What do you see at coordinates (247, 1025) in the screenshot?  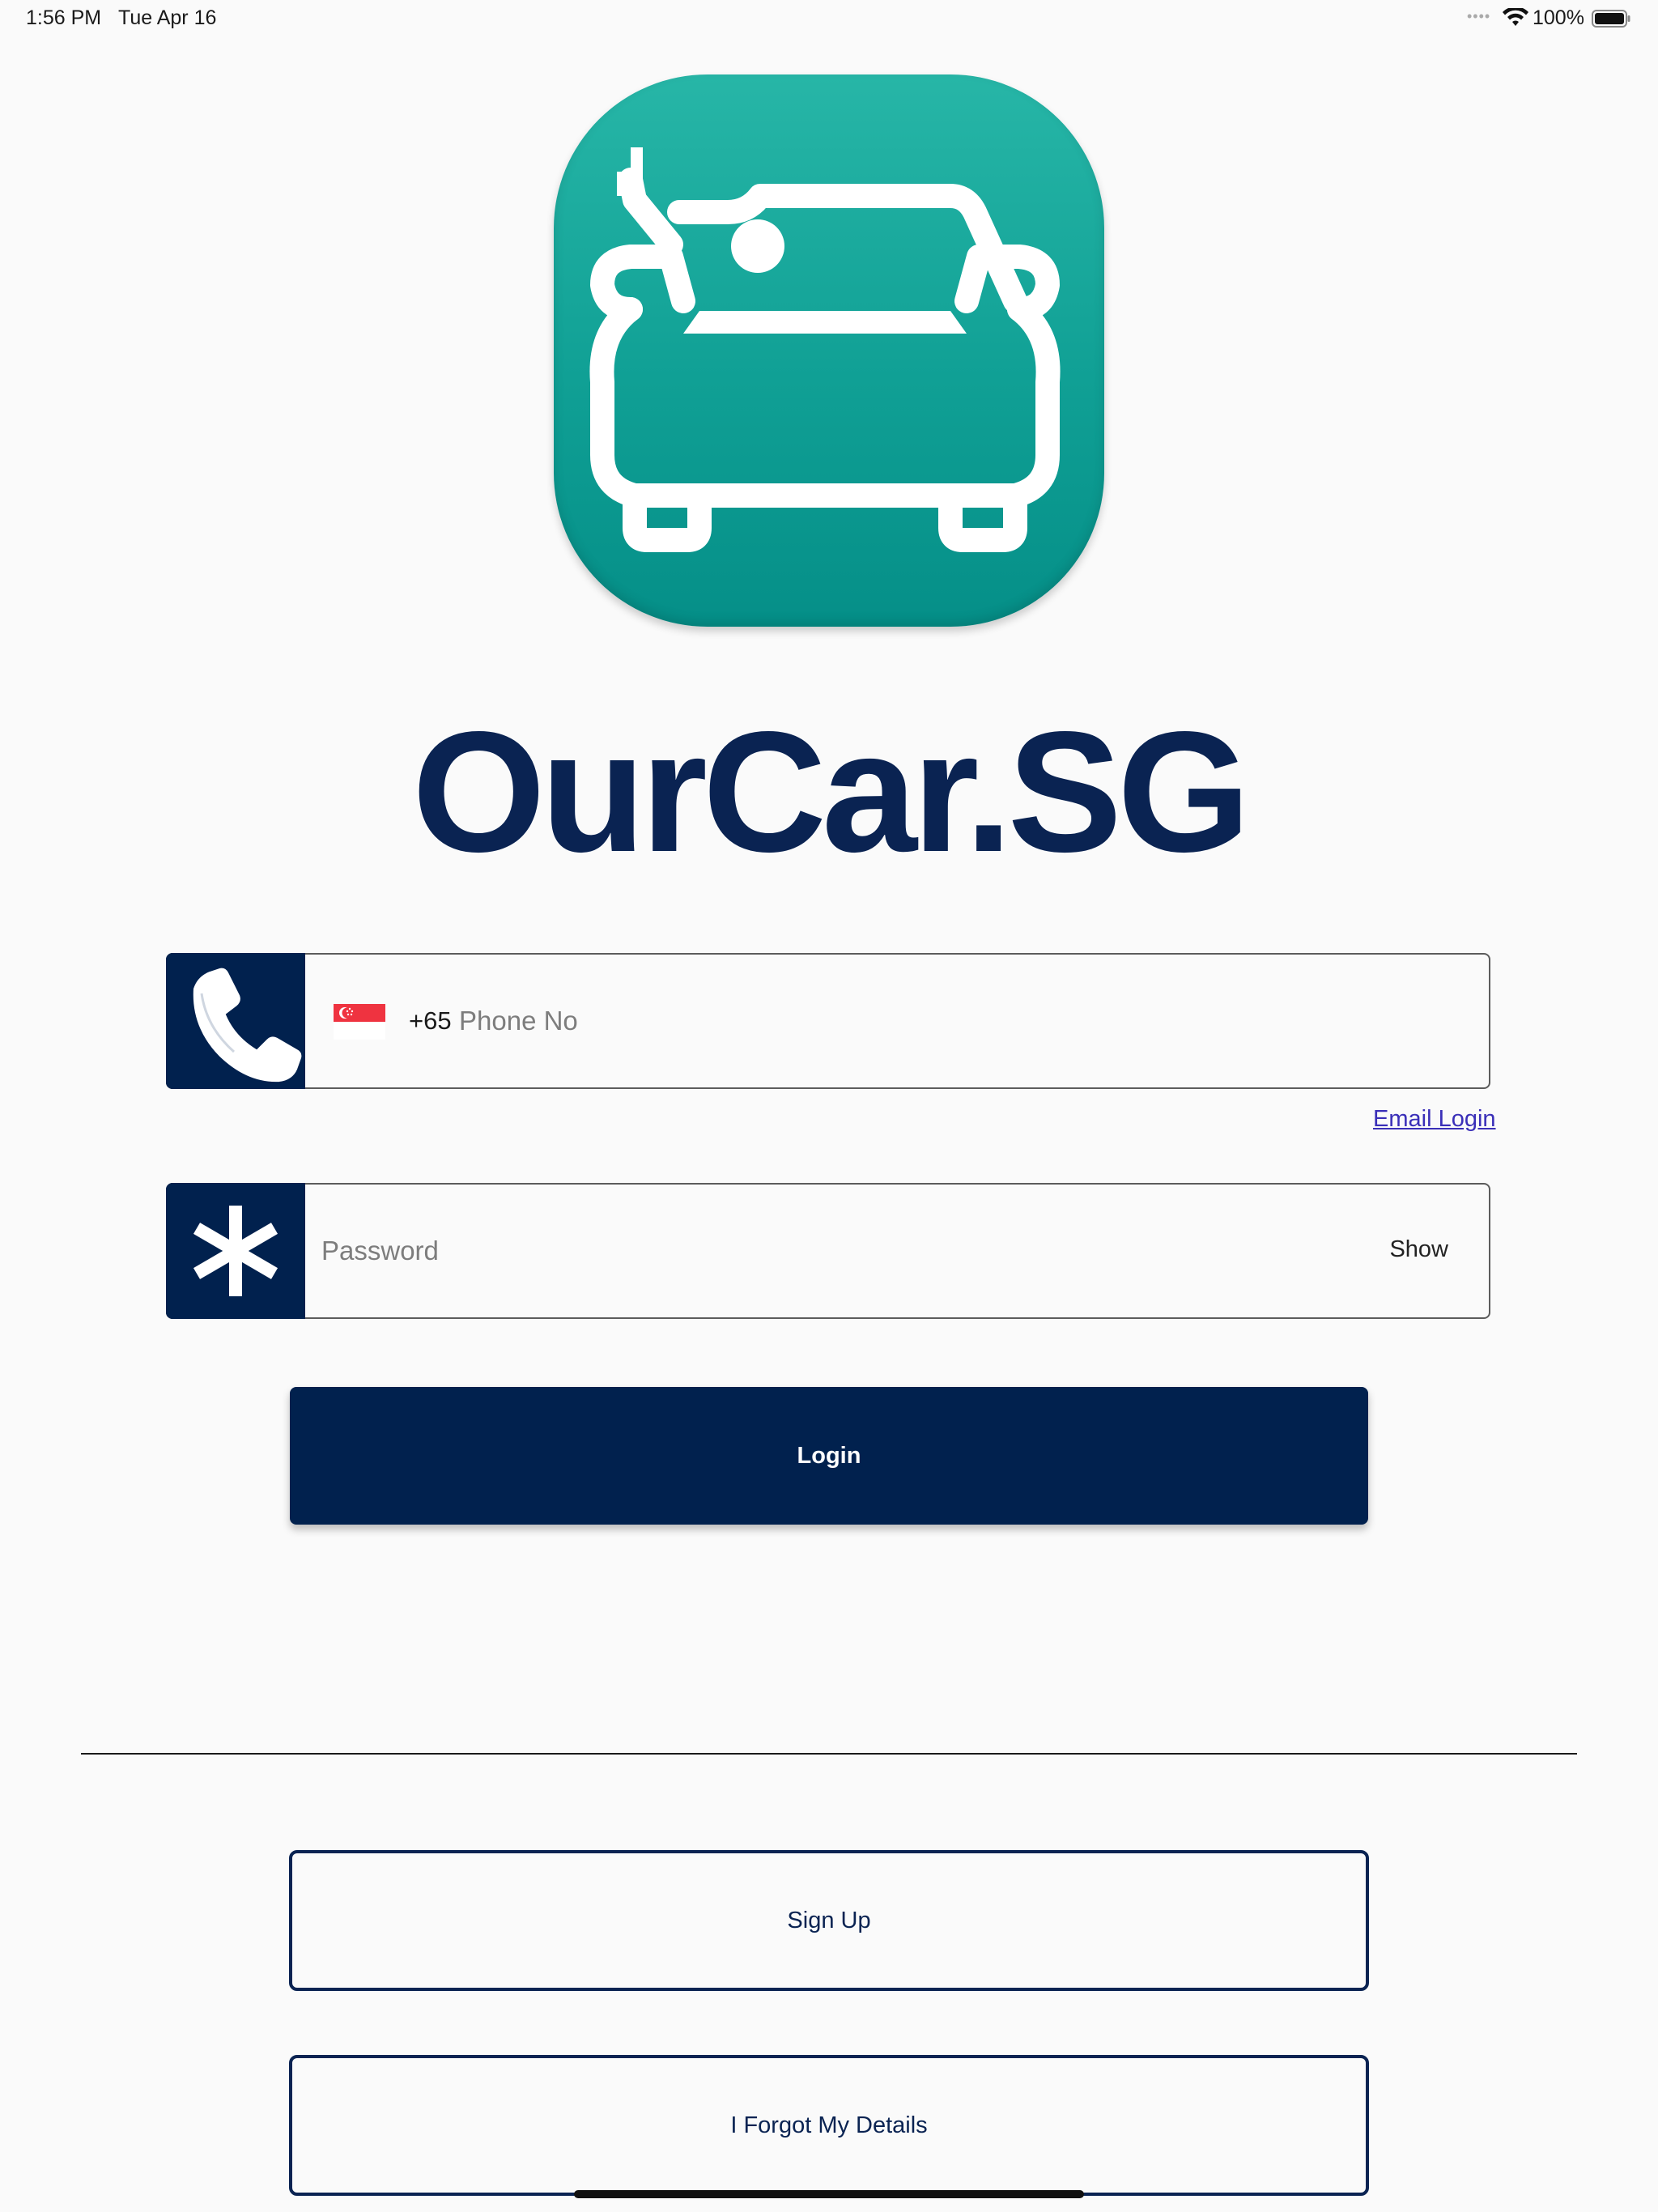 I see `phone-icon` at bounding box center [247, 1025].